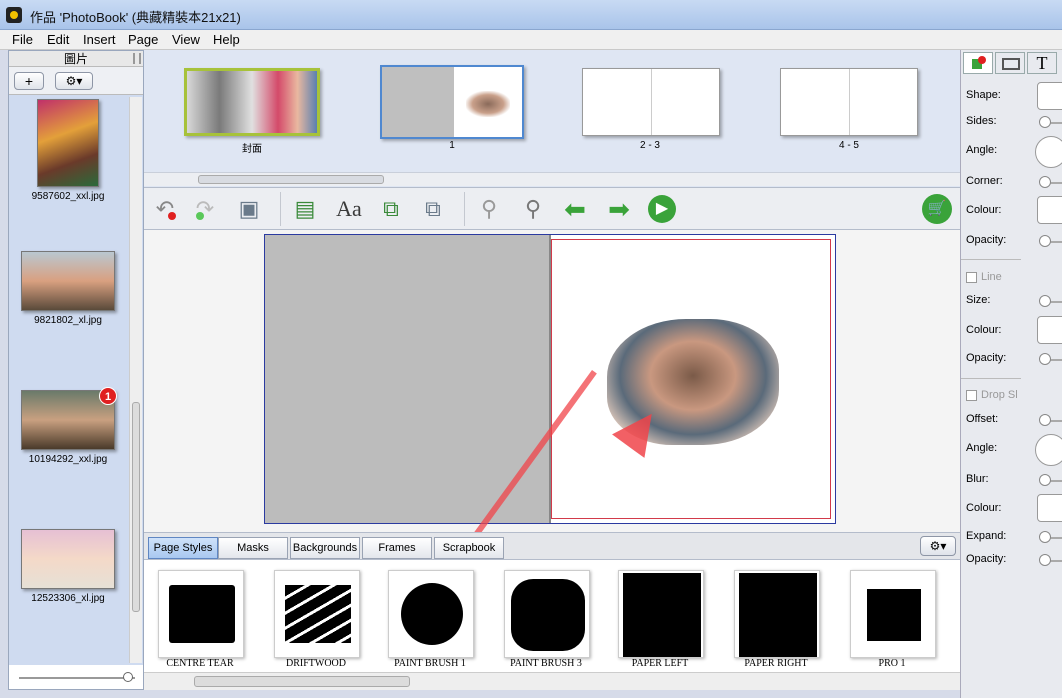 This screenshot has height=698, width=1062. Describe the element at coordinates (986, 358) in the screenshot. I see `line-opacity-label: Opacity:` at that location.